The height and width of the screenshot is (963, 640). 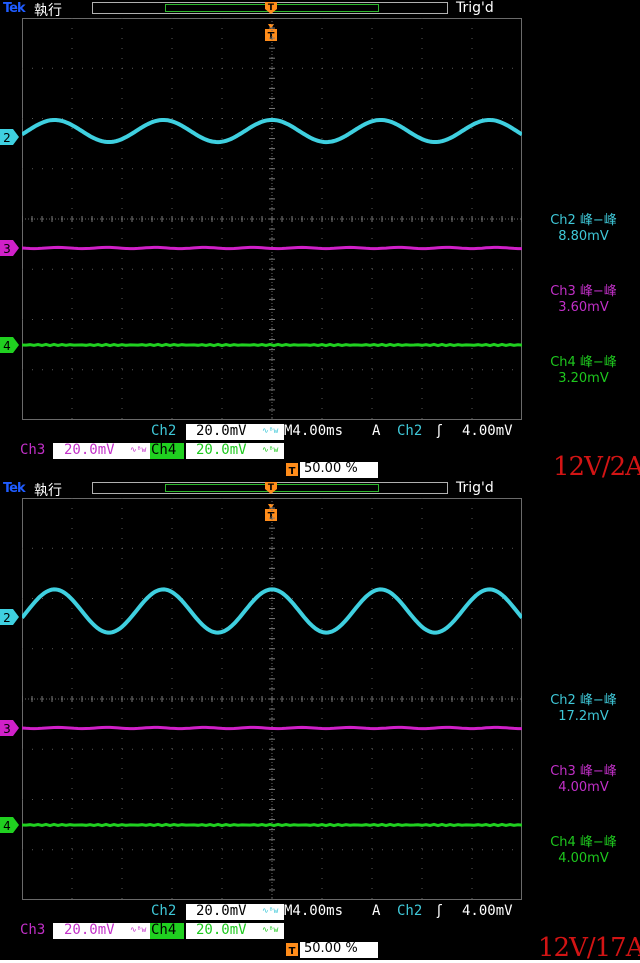 What do you see at coordinates (320, 451) in the screenshot?
I see `status-row-2: Ch3 20.0mV ∿ᴮw Ch4 20.0mV ∿ᴮw` at bounding box center [320, 451].